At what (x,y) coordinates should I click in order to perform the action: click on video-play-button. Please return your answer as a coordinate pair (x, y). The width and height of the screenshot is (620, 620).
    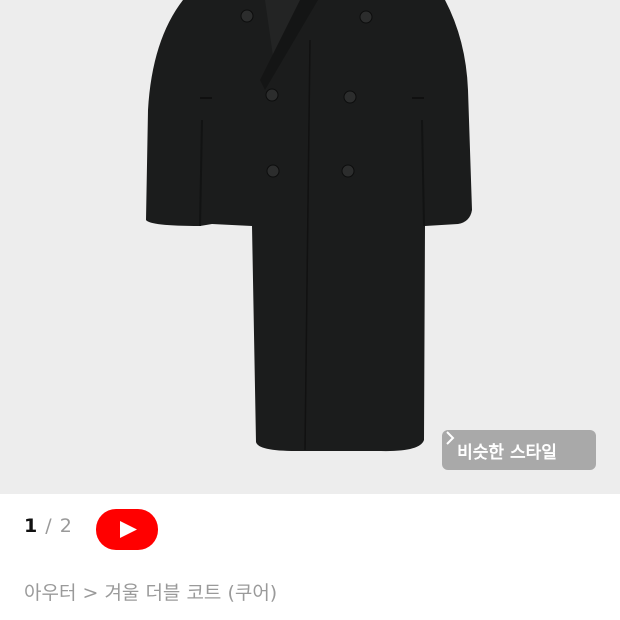
    Looking at the image, I should click on (127, 529).